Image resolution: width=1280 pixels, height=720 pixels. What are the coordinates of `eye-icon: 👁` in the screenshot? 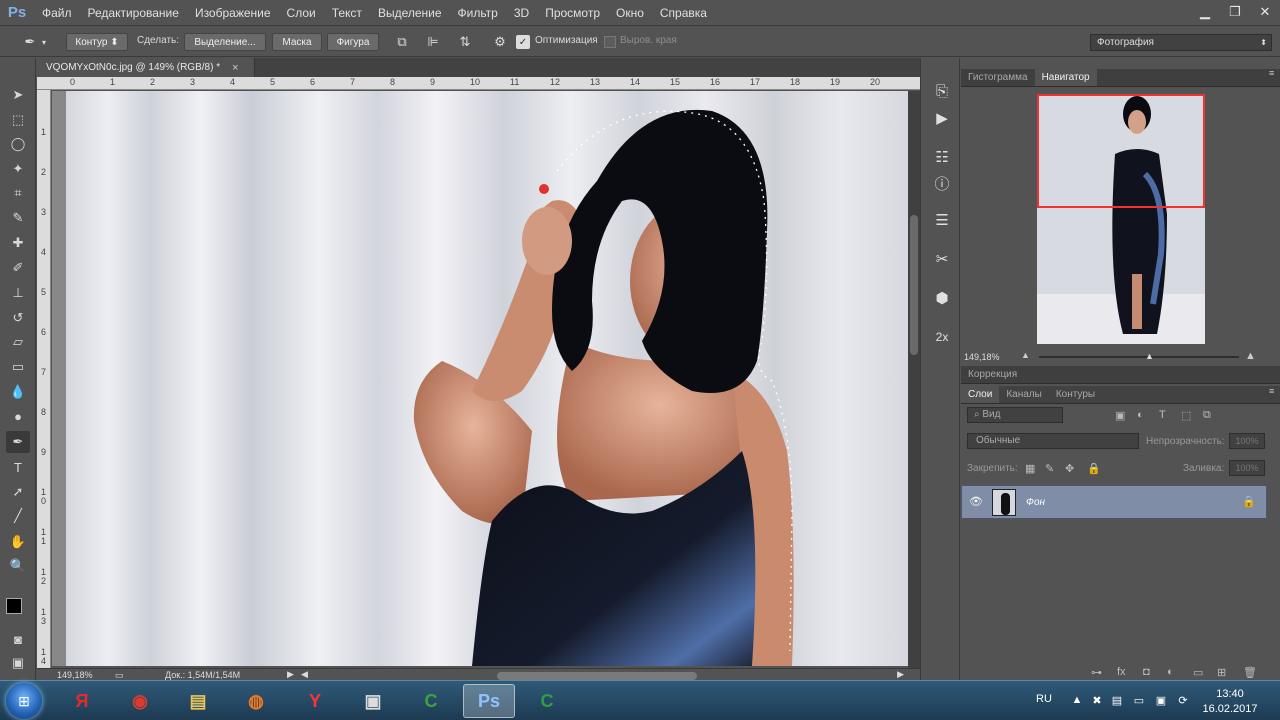 It's located at (976, 501).